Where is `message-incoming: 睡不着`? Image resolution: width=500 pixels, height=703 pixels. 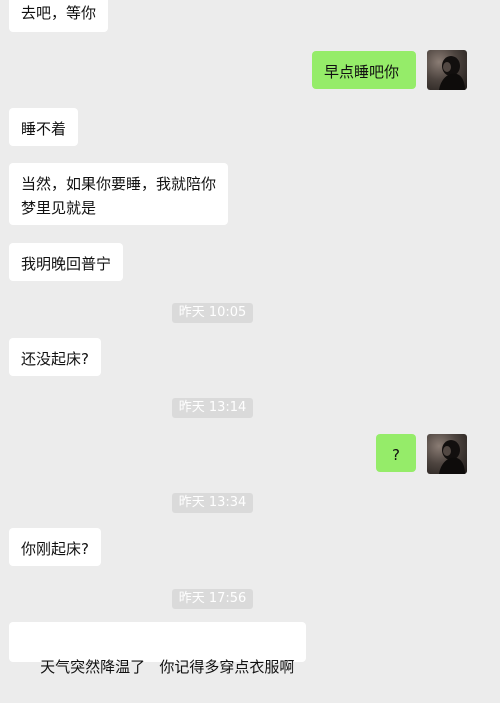
message-incoming: 睡不着 is located at coordinates (44, 127).